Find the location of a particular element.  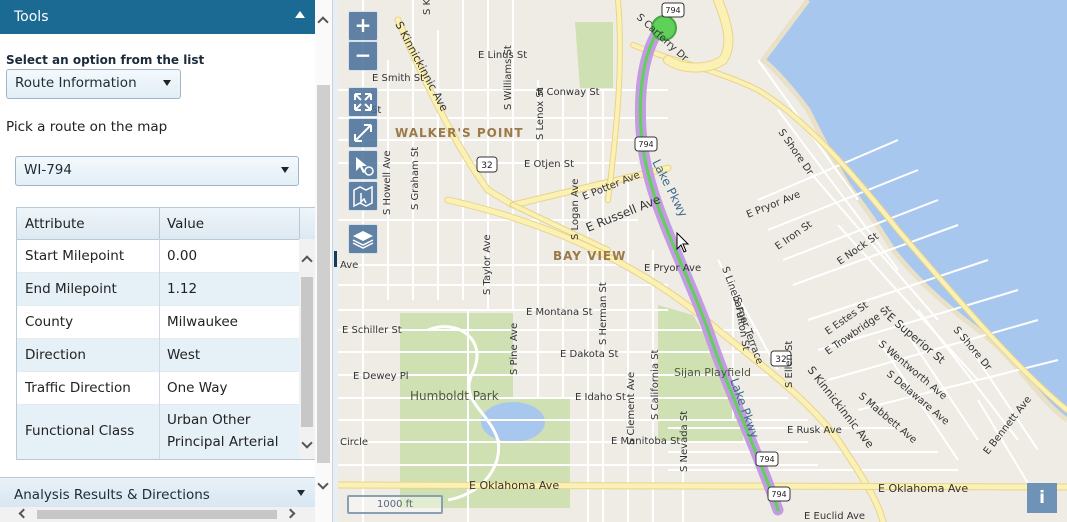

row-value: West is located at coordinates (184, 355).